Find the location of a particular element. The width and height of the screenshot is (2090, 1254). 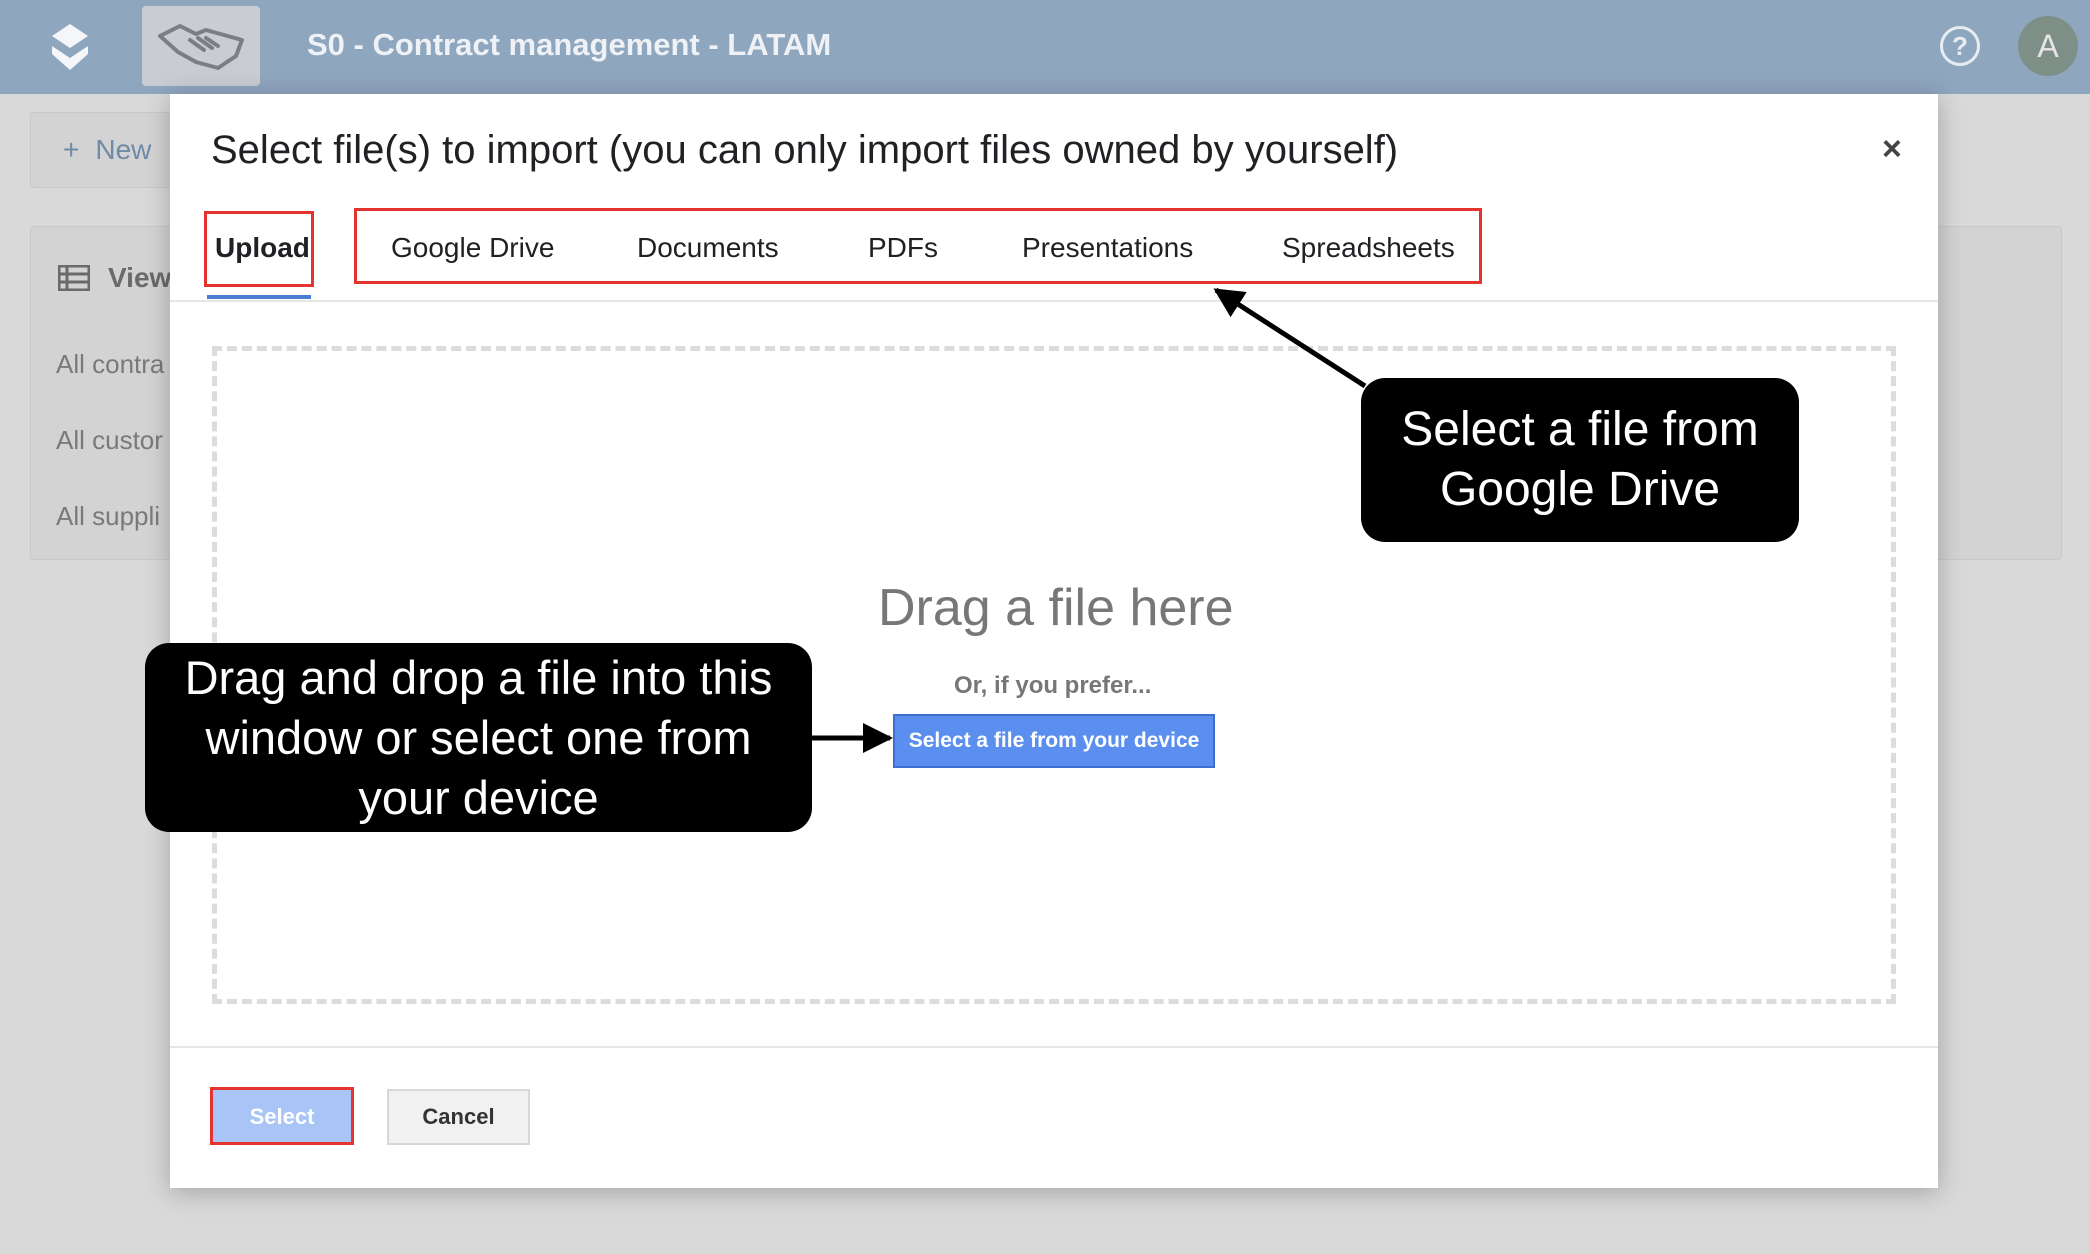

help-icon: ? is located at coordinates (1960, 46).